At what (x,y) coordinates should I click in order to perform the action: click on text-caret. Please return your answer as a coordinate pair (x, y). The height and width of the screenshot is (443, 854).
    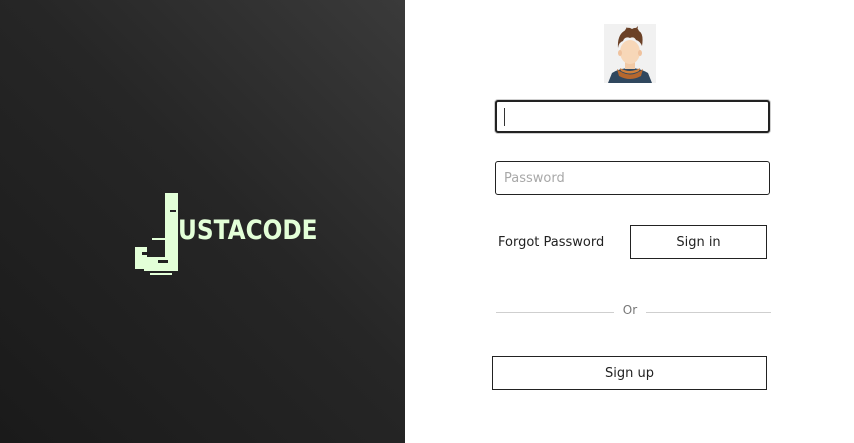
    Looking at the image, I should click on (504, 117).